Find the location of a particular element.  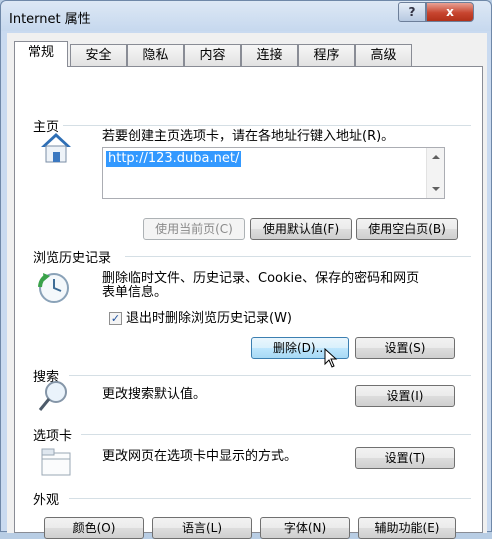

search-description: 更改搜索默认值。 is located at coordinates (154, 394).